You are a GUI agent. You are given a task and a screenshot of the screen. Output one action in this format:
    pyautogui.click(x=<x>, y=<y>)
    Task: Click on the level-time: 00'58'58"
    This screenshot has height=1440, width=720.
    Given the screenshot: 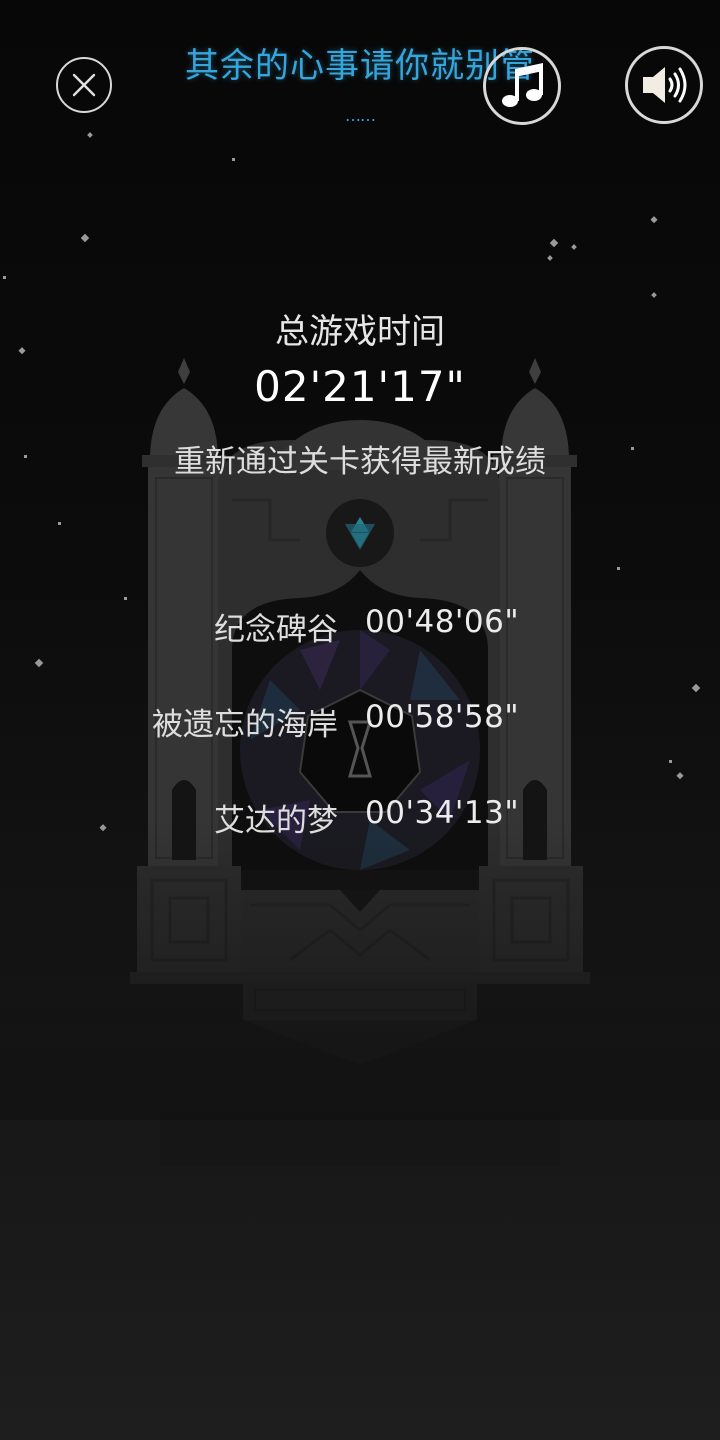 What is the action you would take?
    pyautogui.click(x=442, y=717)
    